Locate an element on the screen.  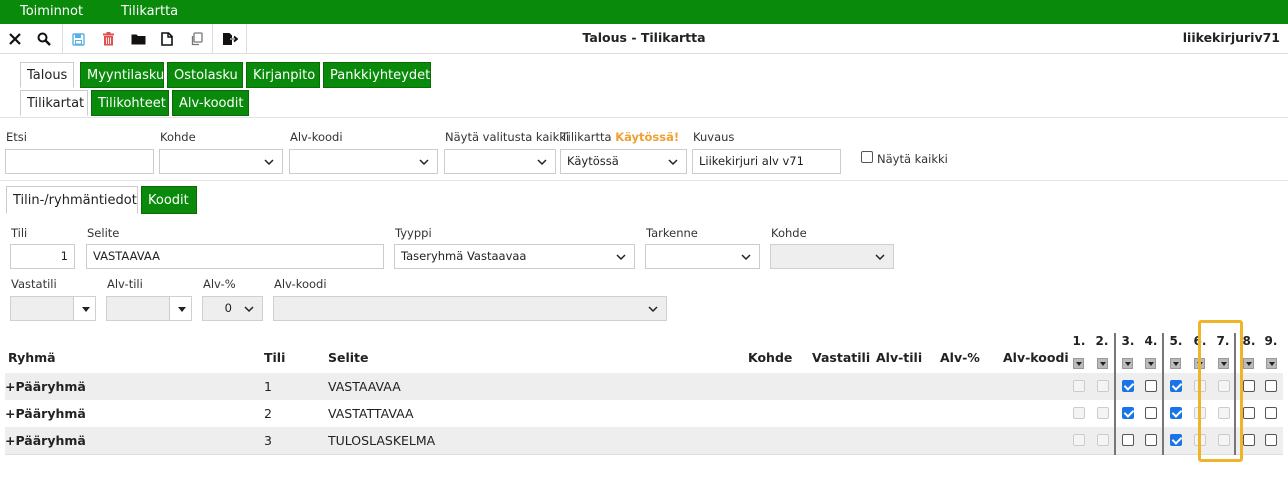
row-1-col-4-checkbox is located at coordinates (1151, 386).